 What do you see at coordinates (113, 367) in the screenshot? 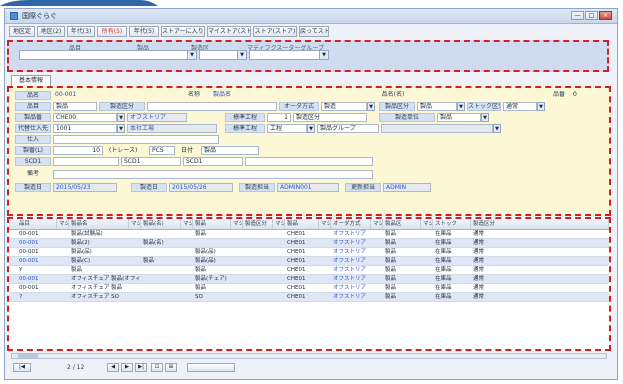
I see `prev-page-button: ◀` at bounding box center [113, 367].